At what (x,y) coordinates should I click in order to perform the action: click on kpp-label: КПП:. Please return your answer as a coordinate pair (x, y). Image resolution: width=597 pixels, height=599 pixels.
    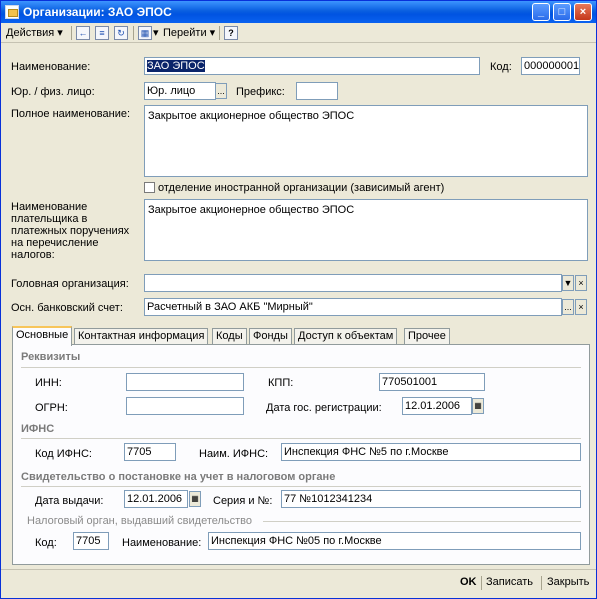
    Looking at the image, I should click on (281, 383).